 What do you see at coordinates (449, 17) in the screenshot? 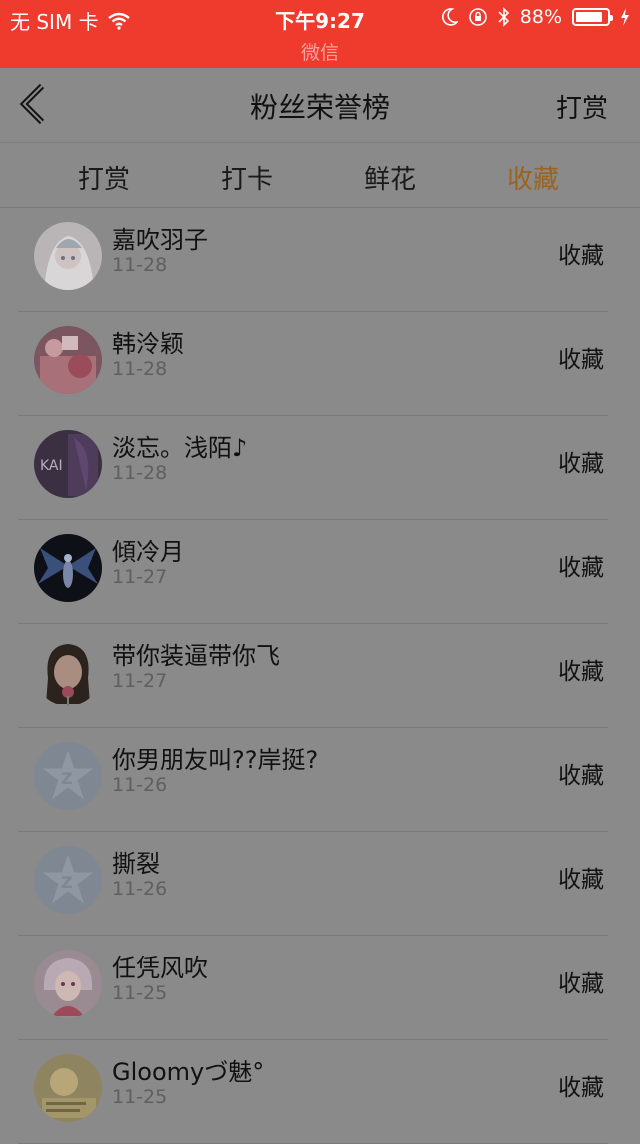
I see `moon-icon` at bounding box center [449, 17].